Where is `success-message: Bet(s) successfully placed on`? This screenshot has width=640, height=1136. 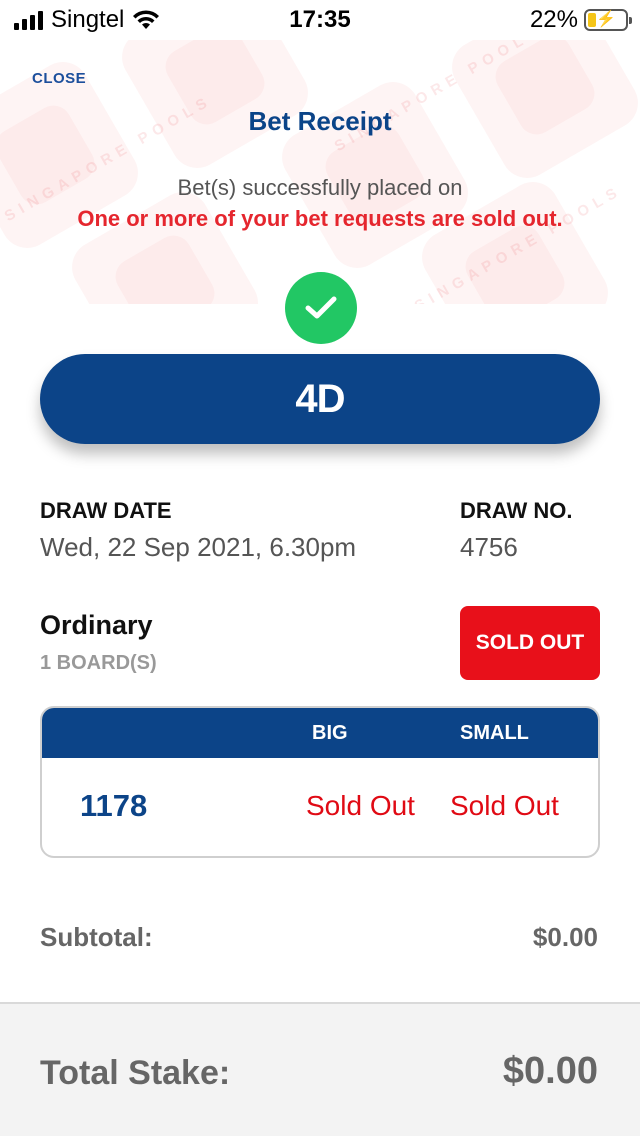
success-message: Bet(s) successfully placed on is located at coordinates (320, 187).